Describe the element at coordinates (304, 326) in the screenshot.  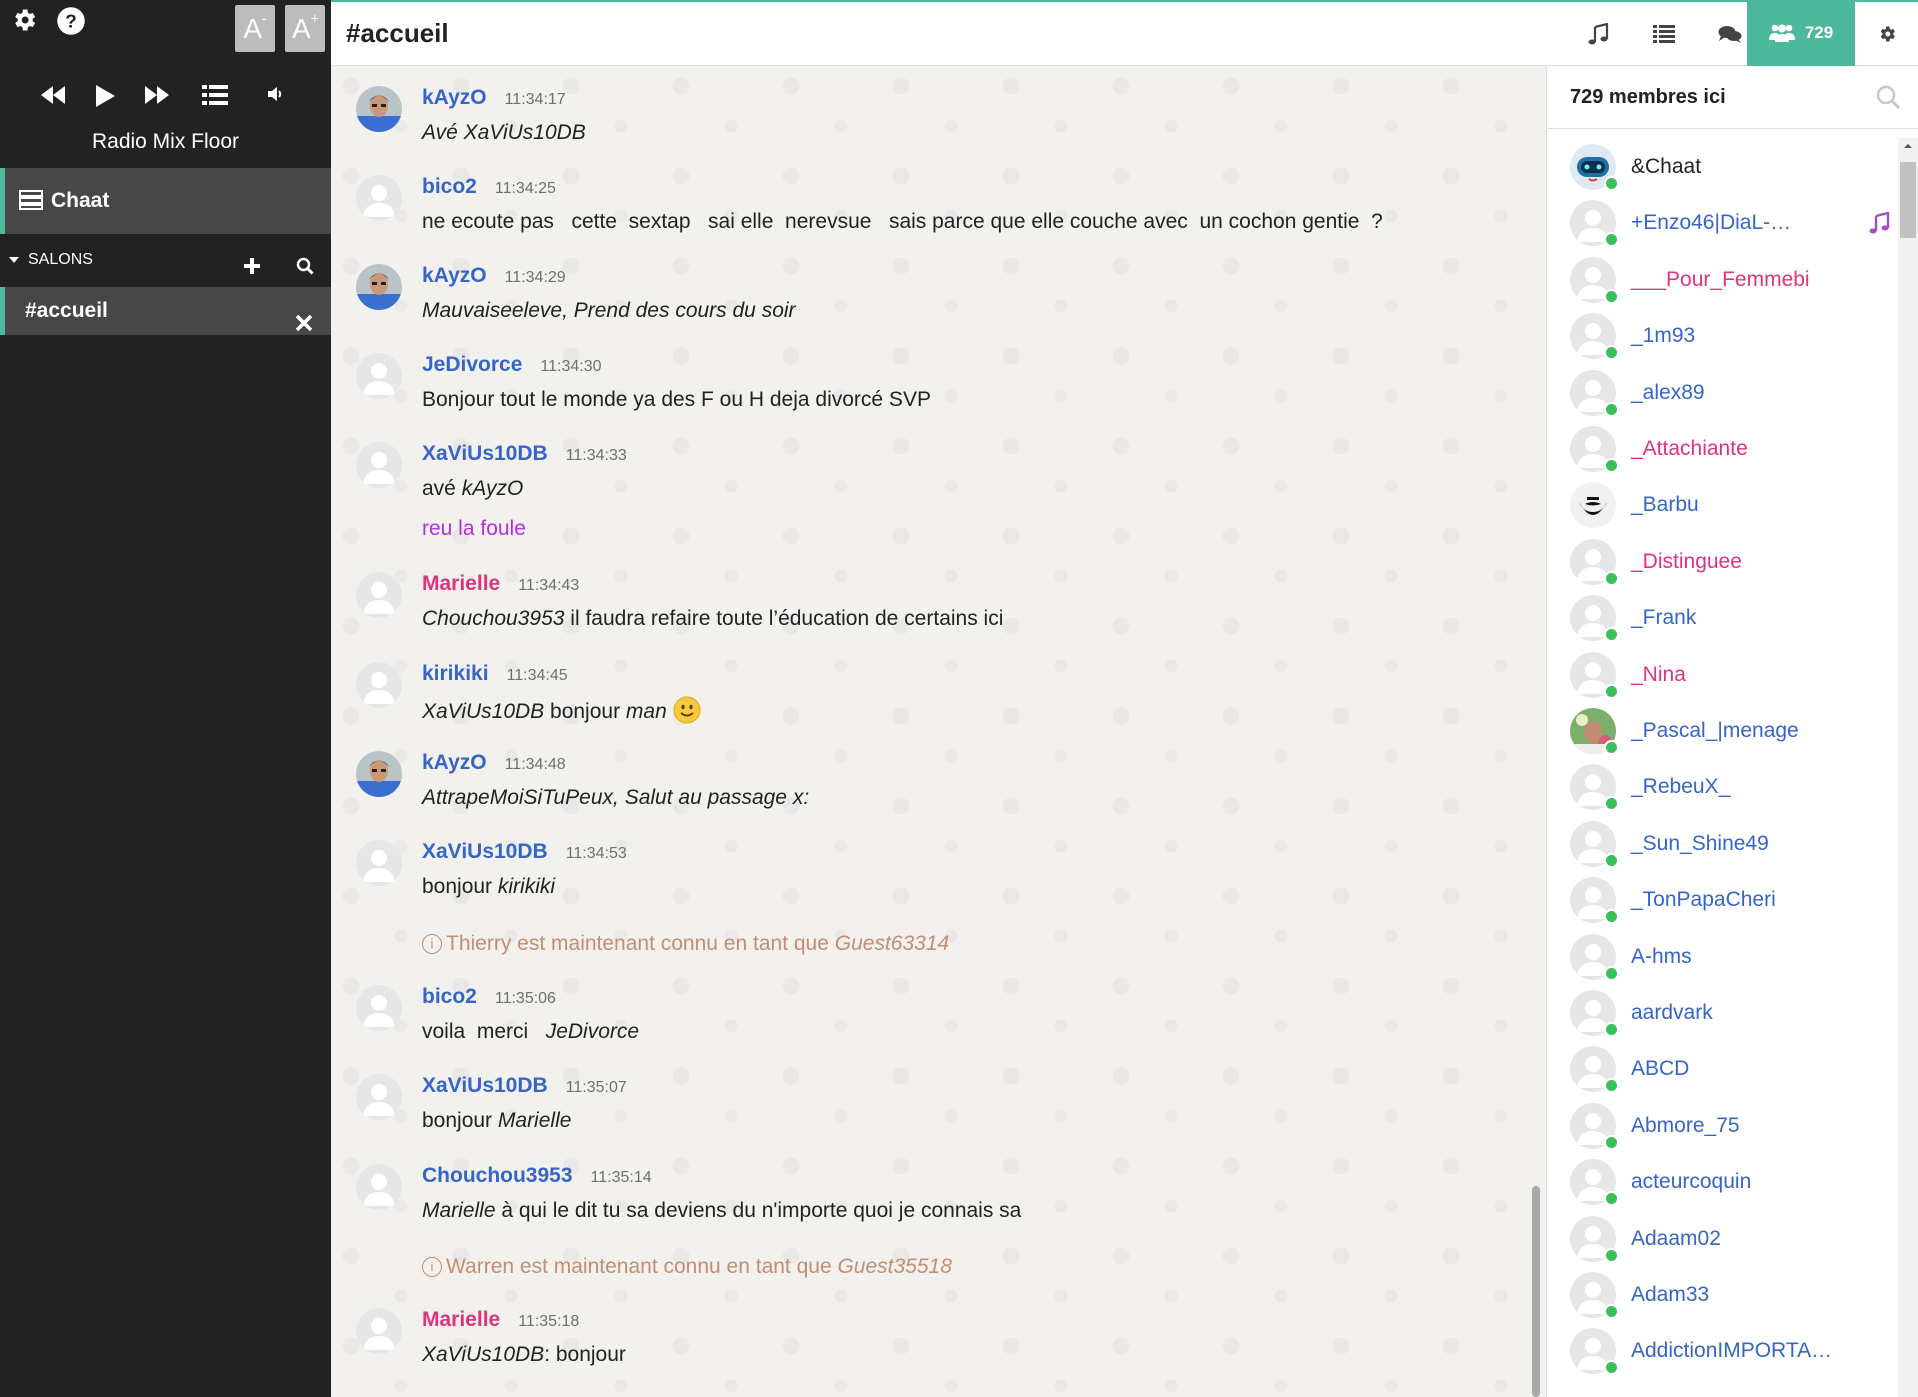
I see `close-room-icon` at that location.